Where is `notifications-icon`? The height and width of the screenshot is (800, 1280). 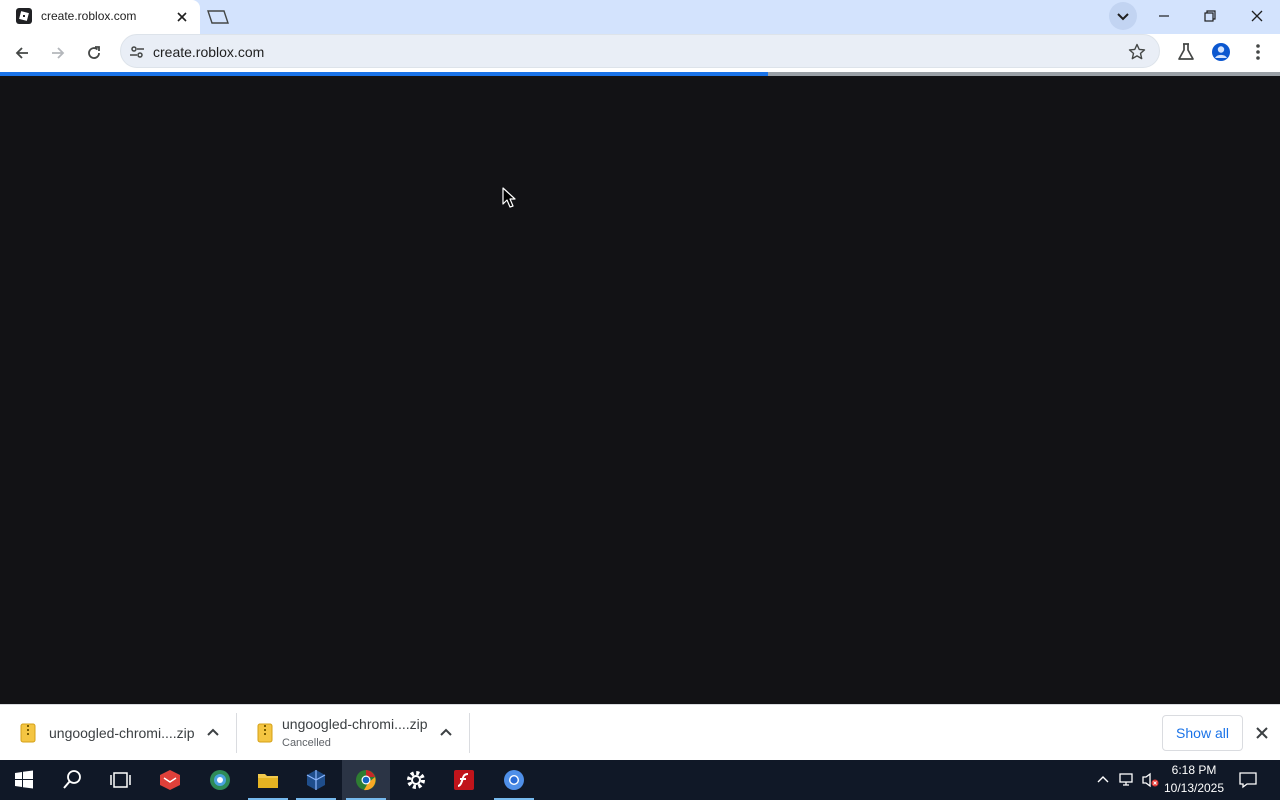 notifications-icon is located at coordinates (1248, 780).